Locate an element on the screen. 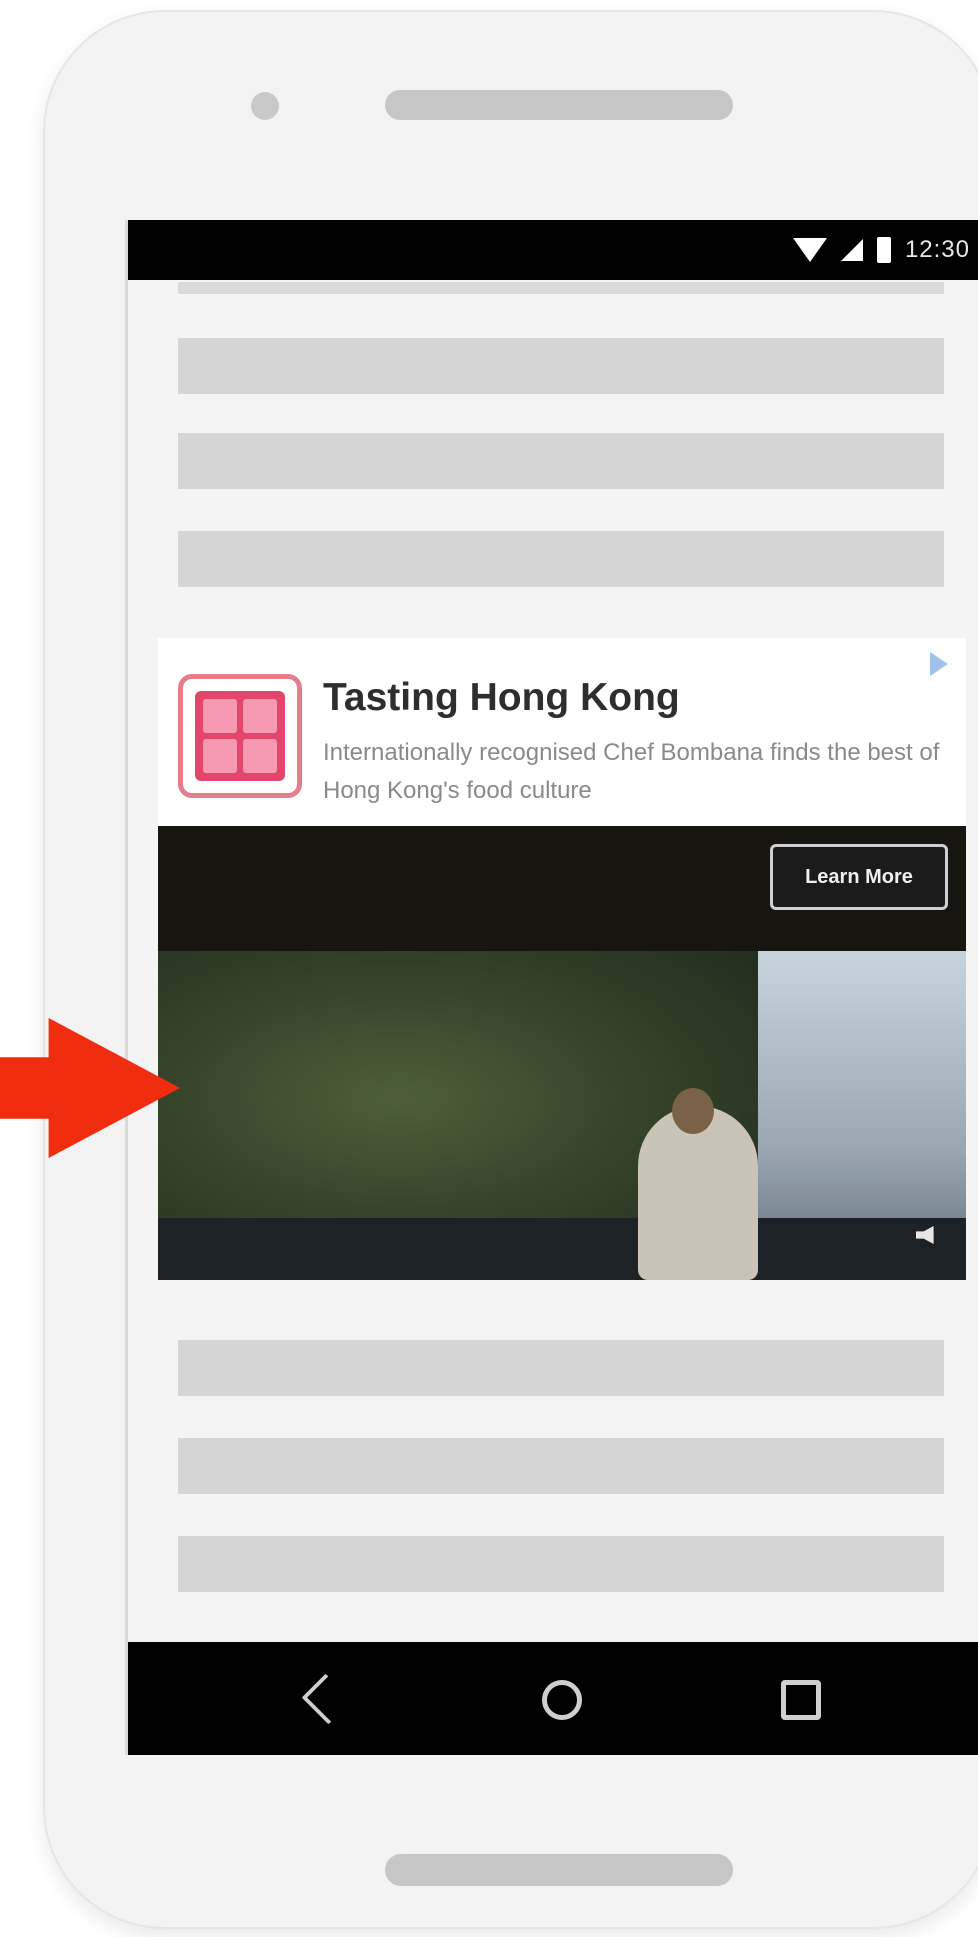 This screenshot has width=978, height=1937. video-street is located at coordinates (562, 1249).